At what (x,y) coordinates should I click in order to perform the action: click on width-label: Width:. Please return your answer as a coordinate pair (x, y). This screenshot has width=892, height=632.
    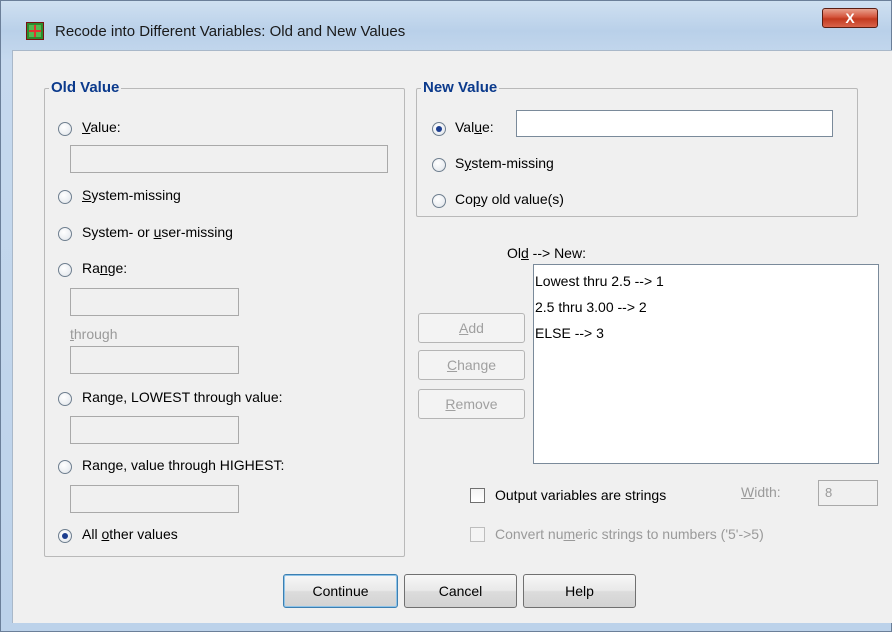
    Looking at the image, I should click on (761, 492).